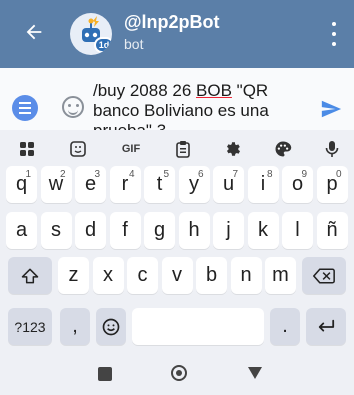 Image resolution: width=354 pixels, height=395 pixels. I want to click on emoji-key, so click(111, 326).